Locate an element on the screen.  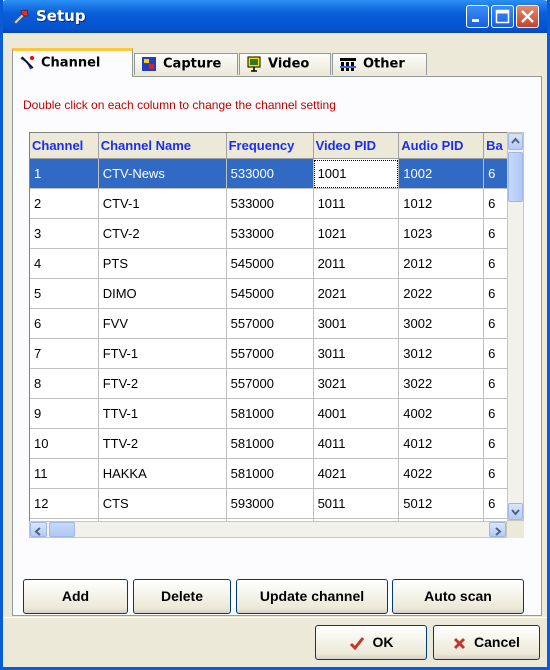
table-cell: FVV is located at coordinates (162, 323).